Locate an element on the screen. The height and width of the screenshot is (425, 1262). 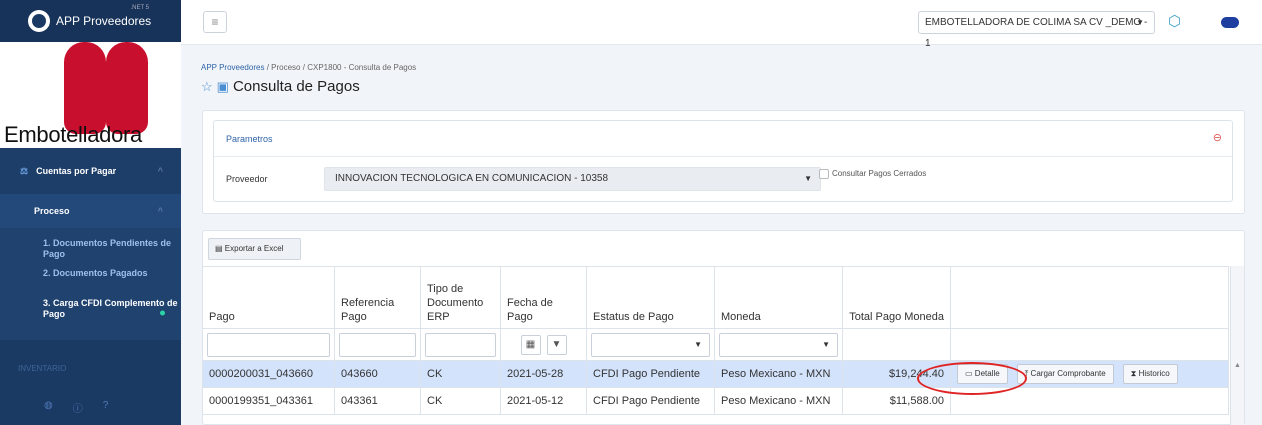
sidebar-subitem-label: 3. Carga CFDI Complemento de Pago is located at coordinates (110, 308).